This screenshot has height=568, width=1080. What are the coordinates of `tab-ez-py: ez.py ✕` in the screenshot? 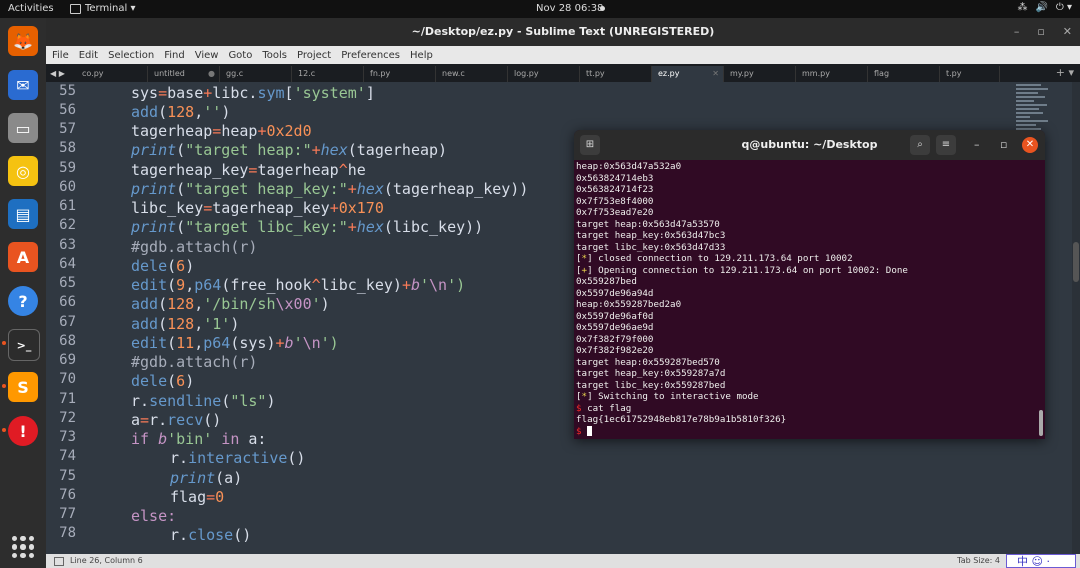 It's located at (688, 74).